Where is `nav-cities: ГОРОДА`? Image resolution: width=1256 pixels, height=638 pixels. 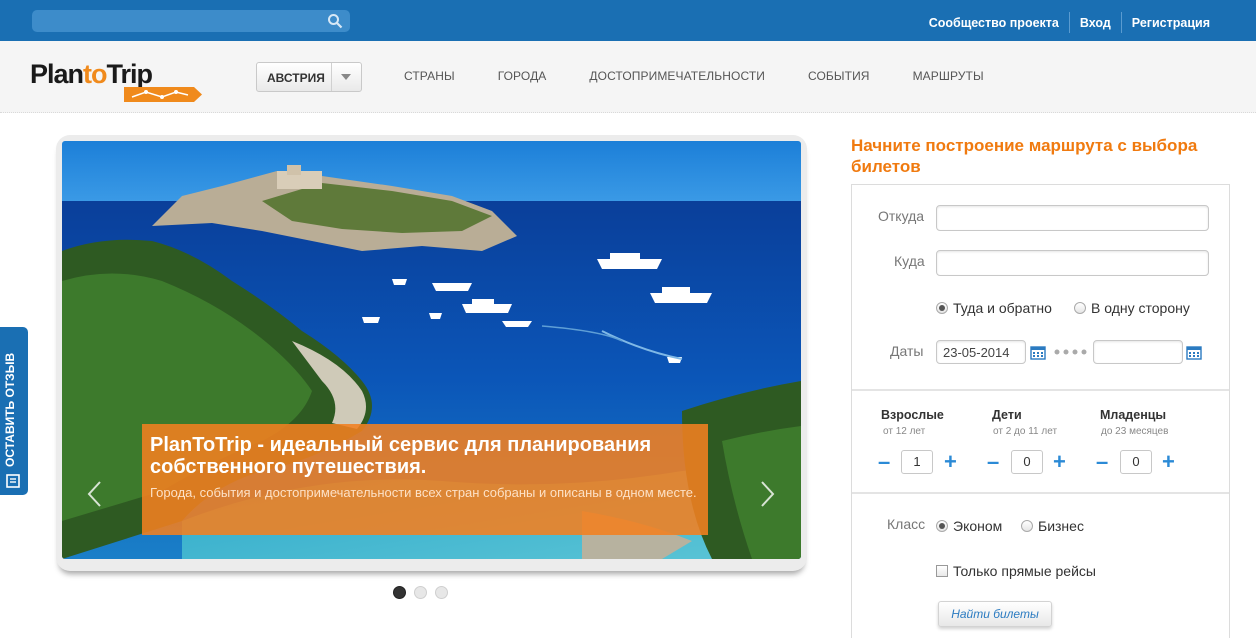 nav-cities: ГОРОДА is located at coordinates (522, 76).